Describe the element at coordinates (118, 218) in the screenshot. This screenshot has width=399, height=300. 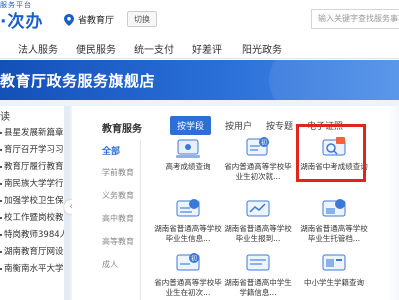
I see `category-highschool: 高中教育` at that location.